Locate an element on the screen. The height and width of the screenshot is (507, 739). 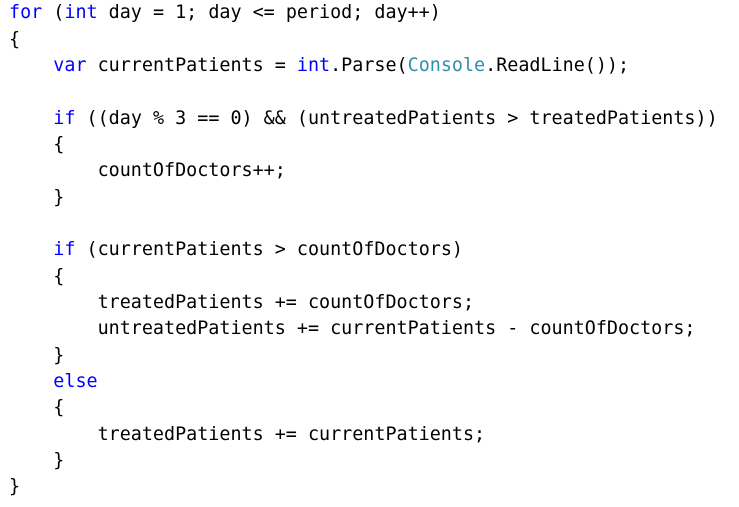
code-token: currentPatients = is located at coordinates (191, 65).